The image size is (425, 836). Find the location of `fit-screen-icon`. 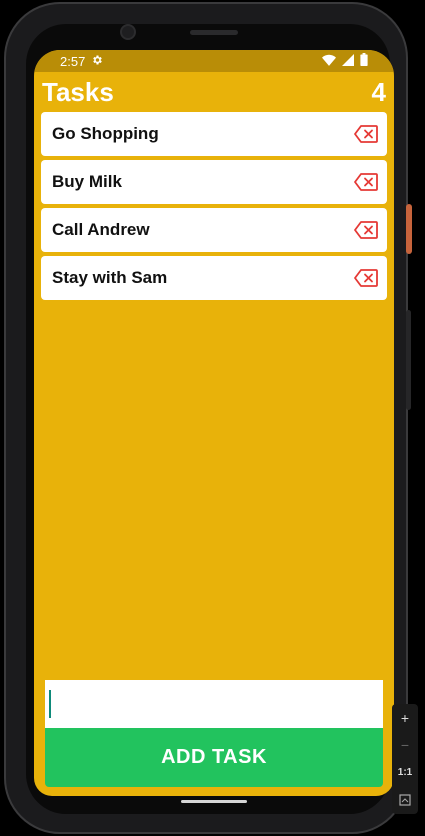

fit-screen-icon is located at coordinates (405, 800).